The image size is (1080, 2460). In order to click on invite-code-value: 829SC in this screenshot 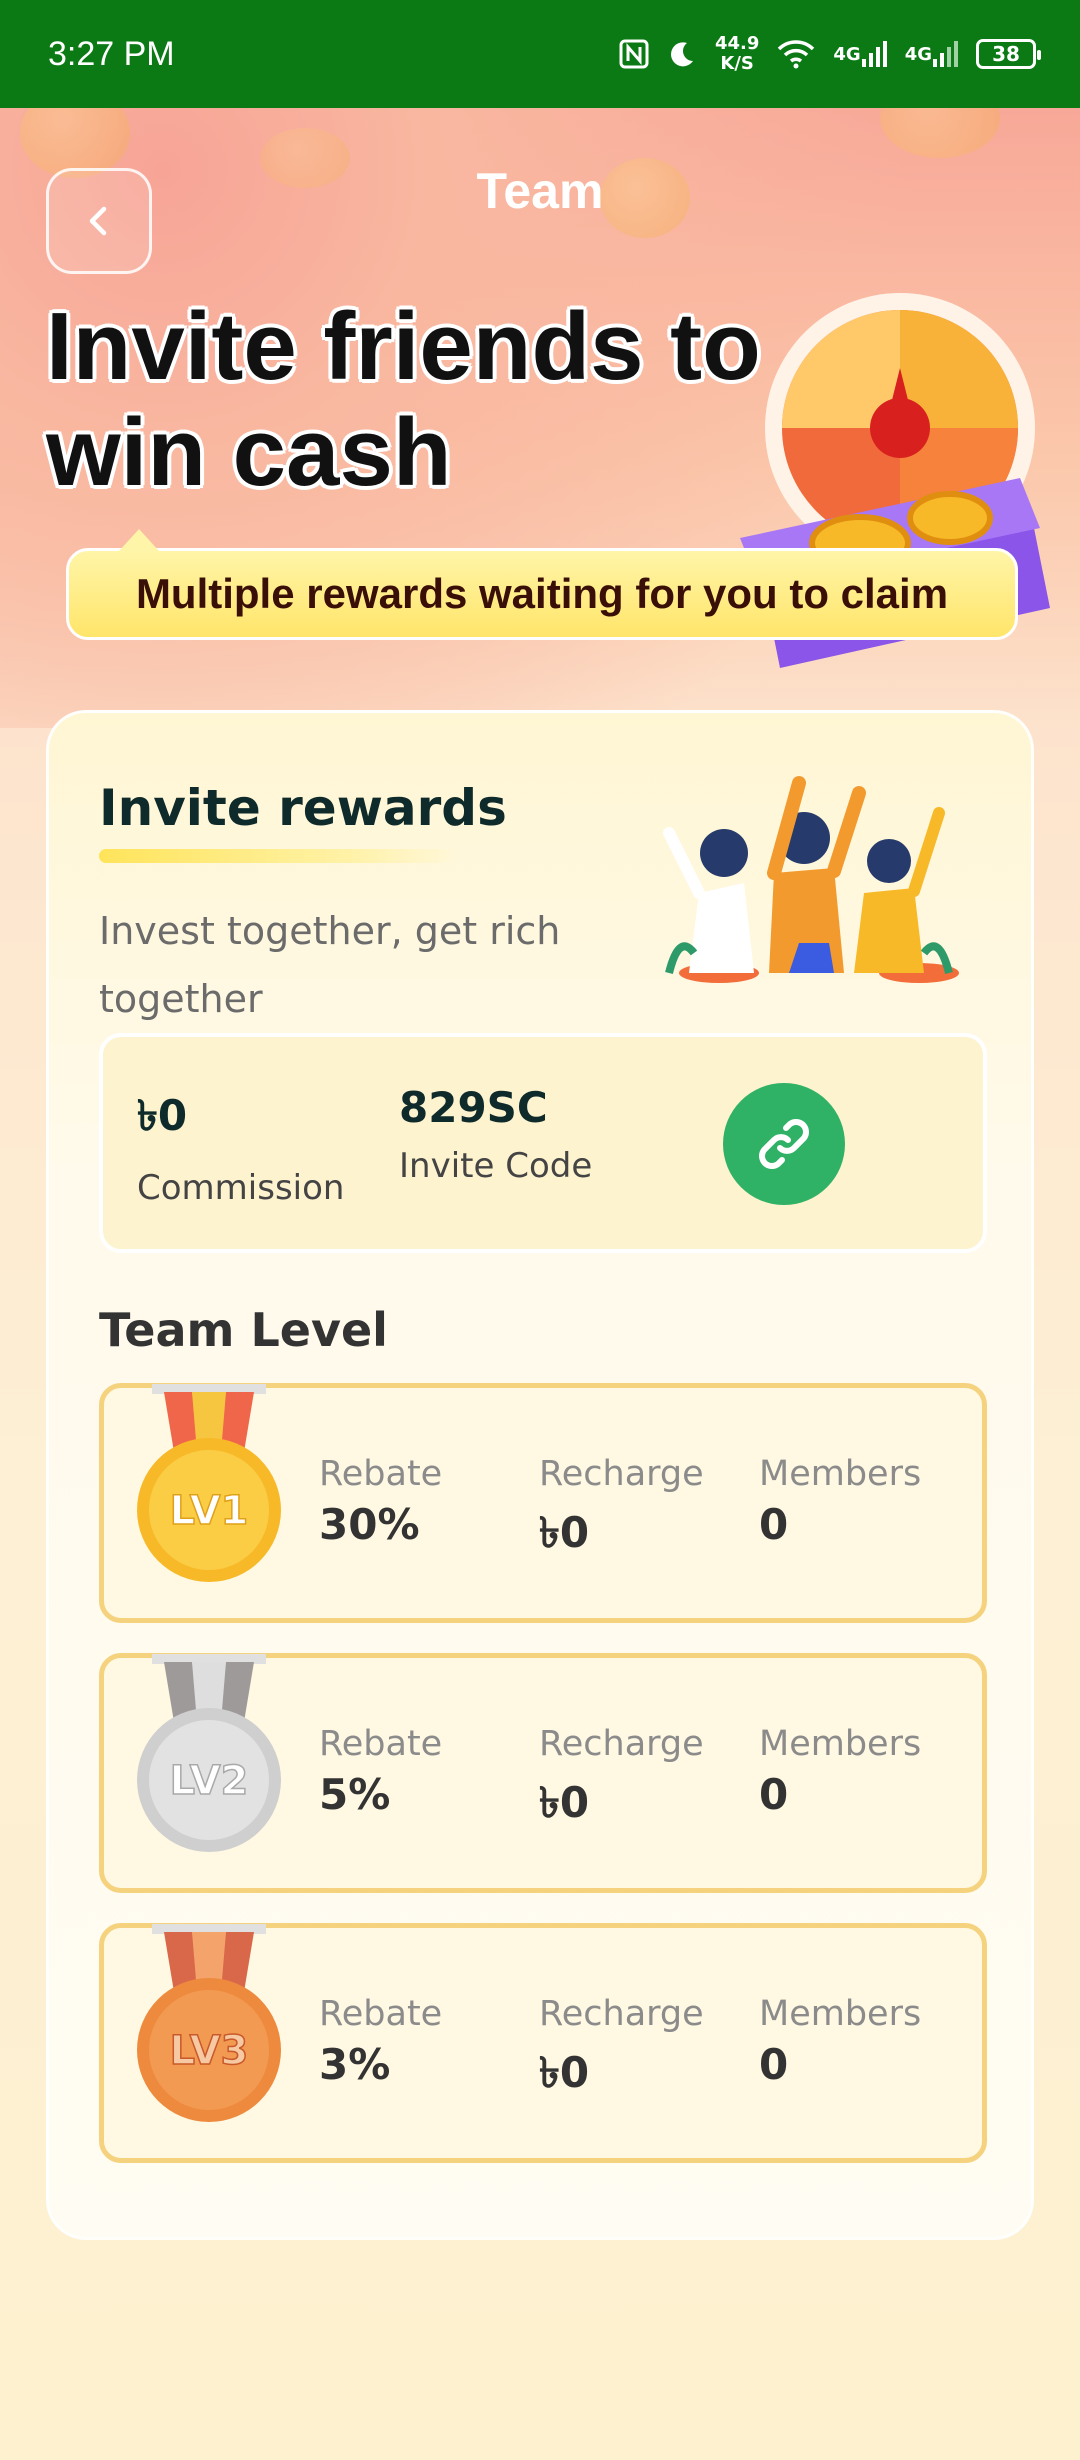, I will do `click(495, 1107)`.